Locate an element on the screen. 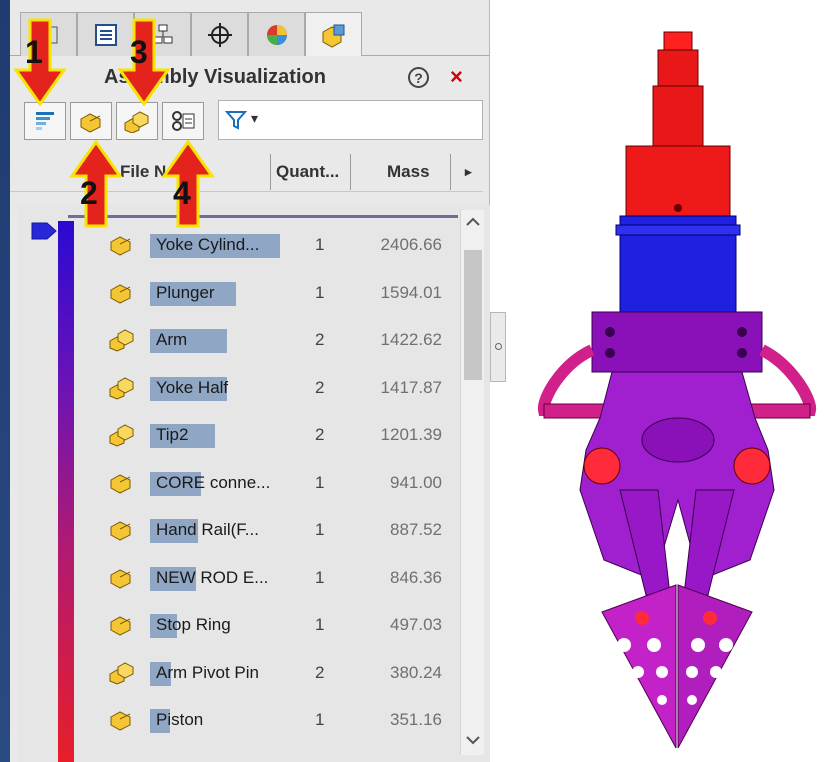  callout-number-2: 2 is located at coordinates (89, 193).